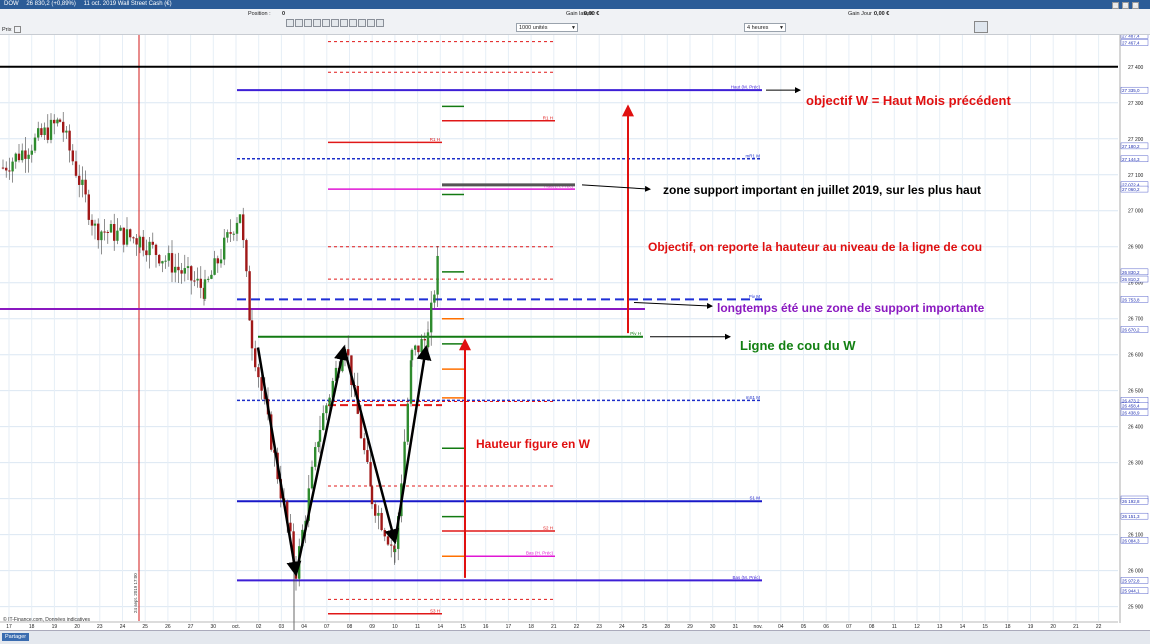  Describe the element at coordinates (1131, 516) in the screenshot. I see `price-tag-label: 26 151,3` at that location.